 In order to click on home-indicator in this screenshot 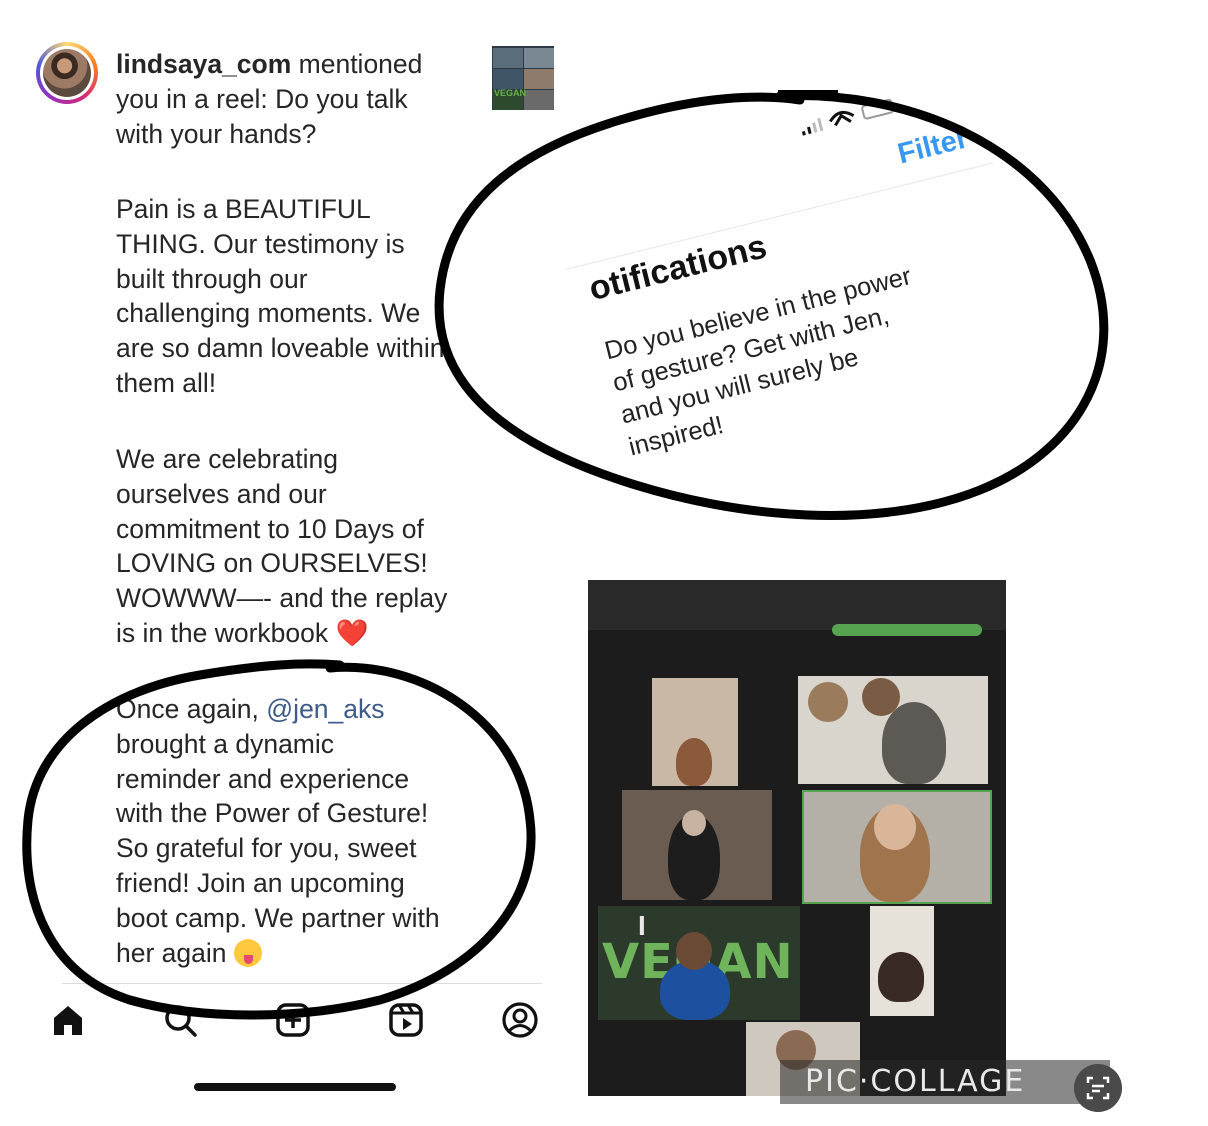, I will do `click(295, 1087)`.